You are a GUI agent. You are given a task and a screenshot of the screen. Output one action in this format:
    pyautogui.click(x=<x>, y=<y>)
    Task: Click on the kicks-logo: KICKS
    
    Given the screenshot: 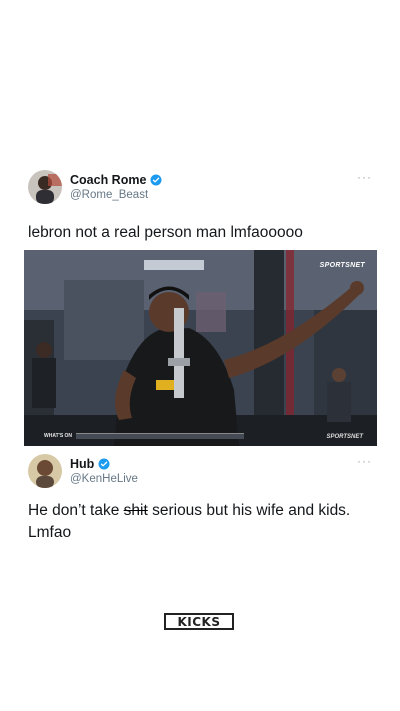 What is the action you would take?
    pyautogui.click(x=199, y=621)
    